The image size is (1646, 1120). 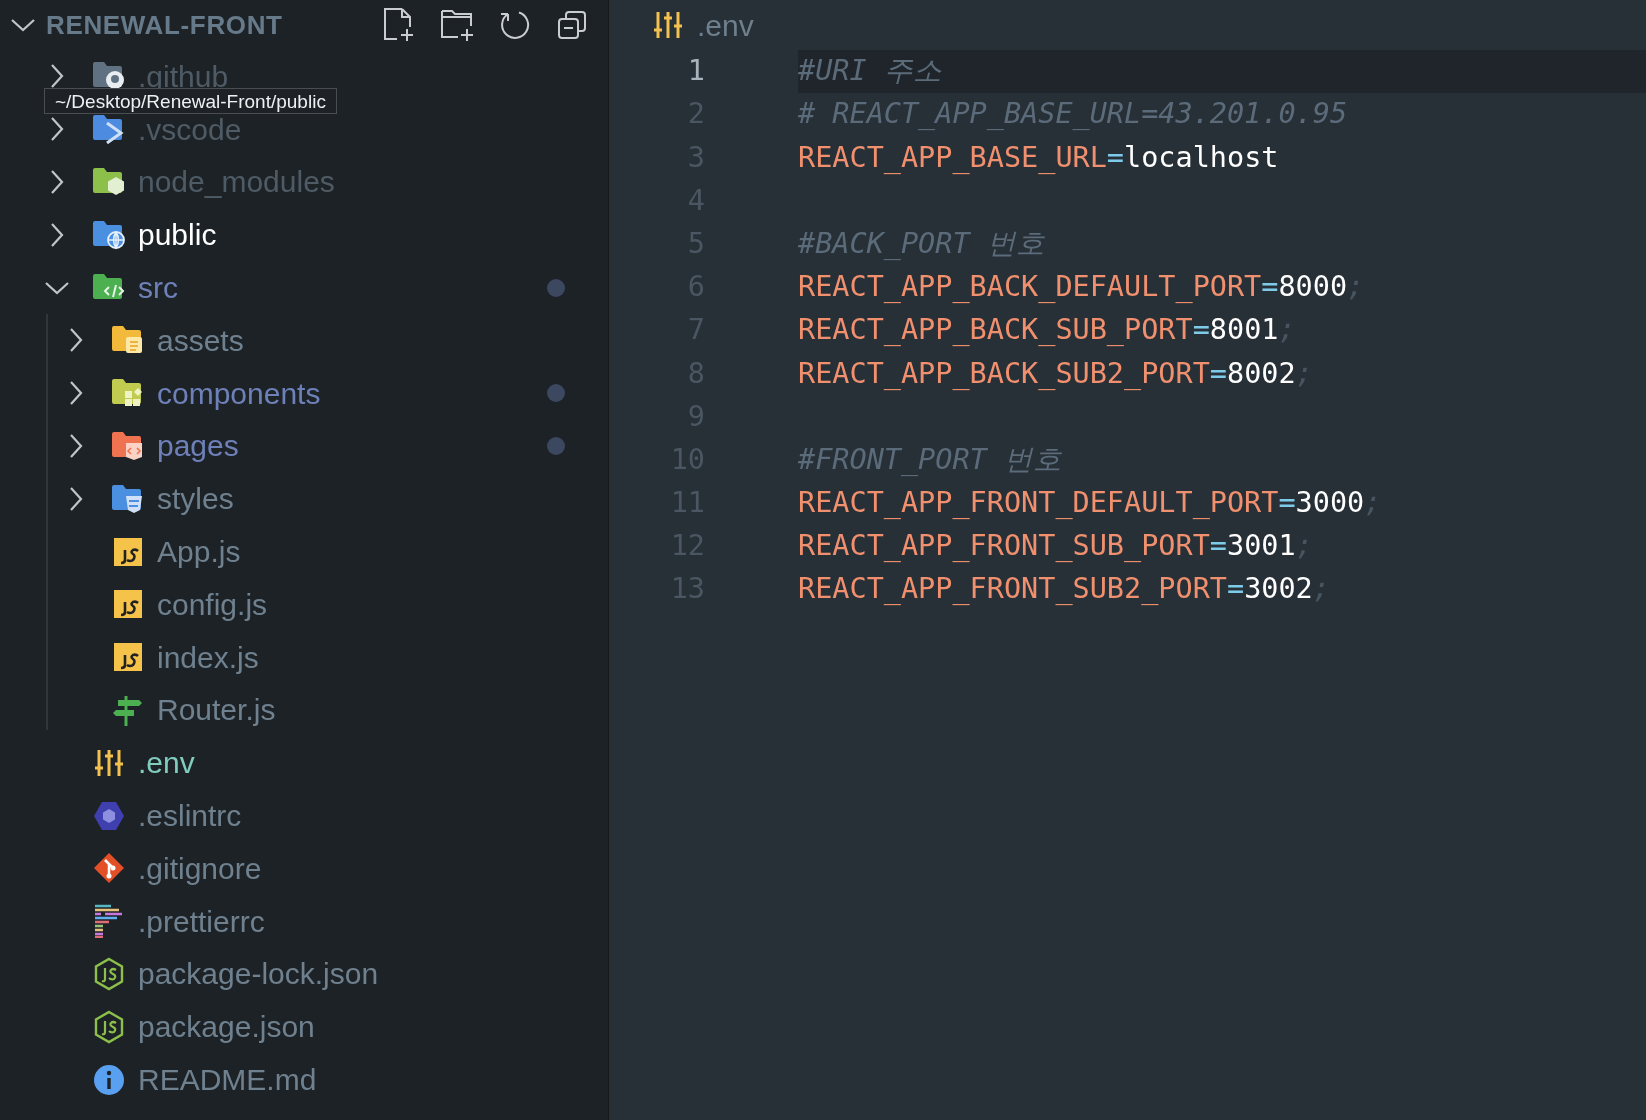 I want to click on code-line: REACT_APP_FRONT_DEFAULT_PORT=3000;, so click(x=1090, y=503).